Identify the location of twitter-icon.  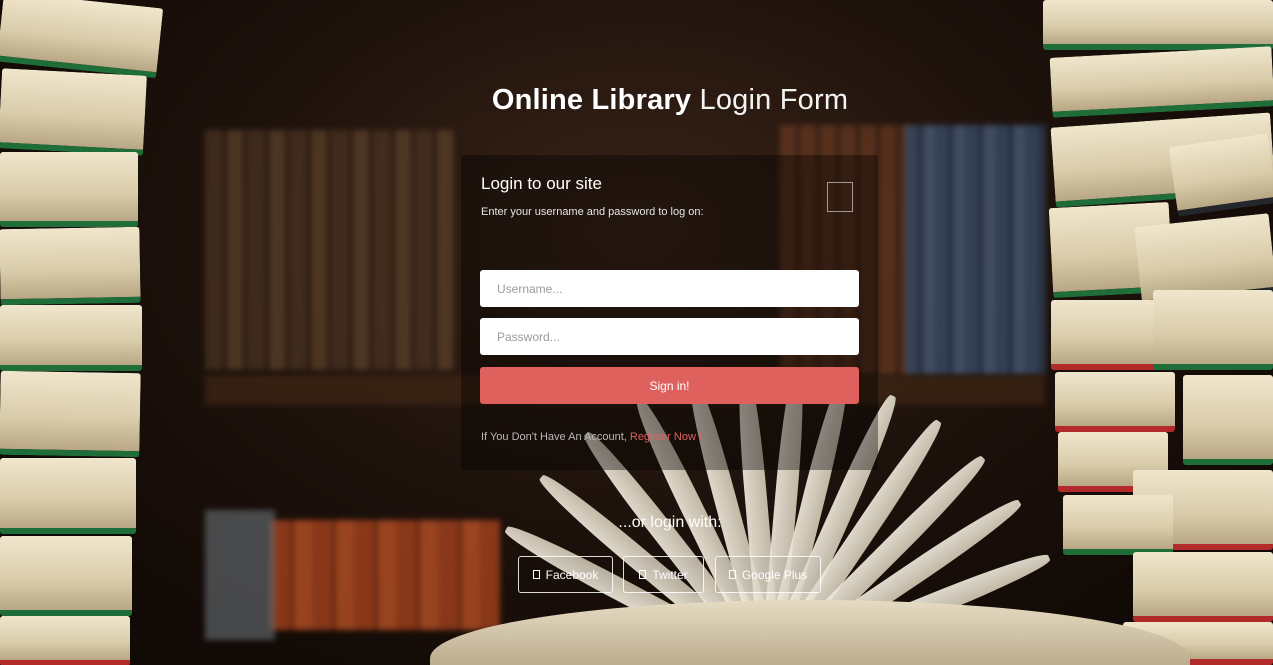
(643, 574).